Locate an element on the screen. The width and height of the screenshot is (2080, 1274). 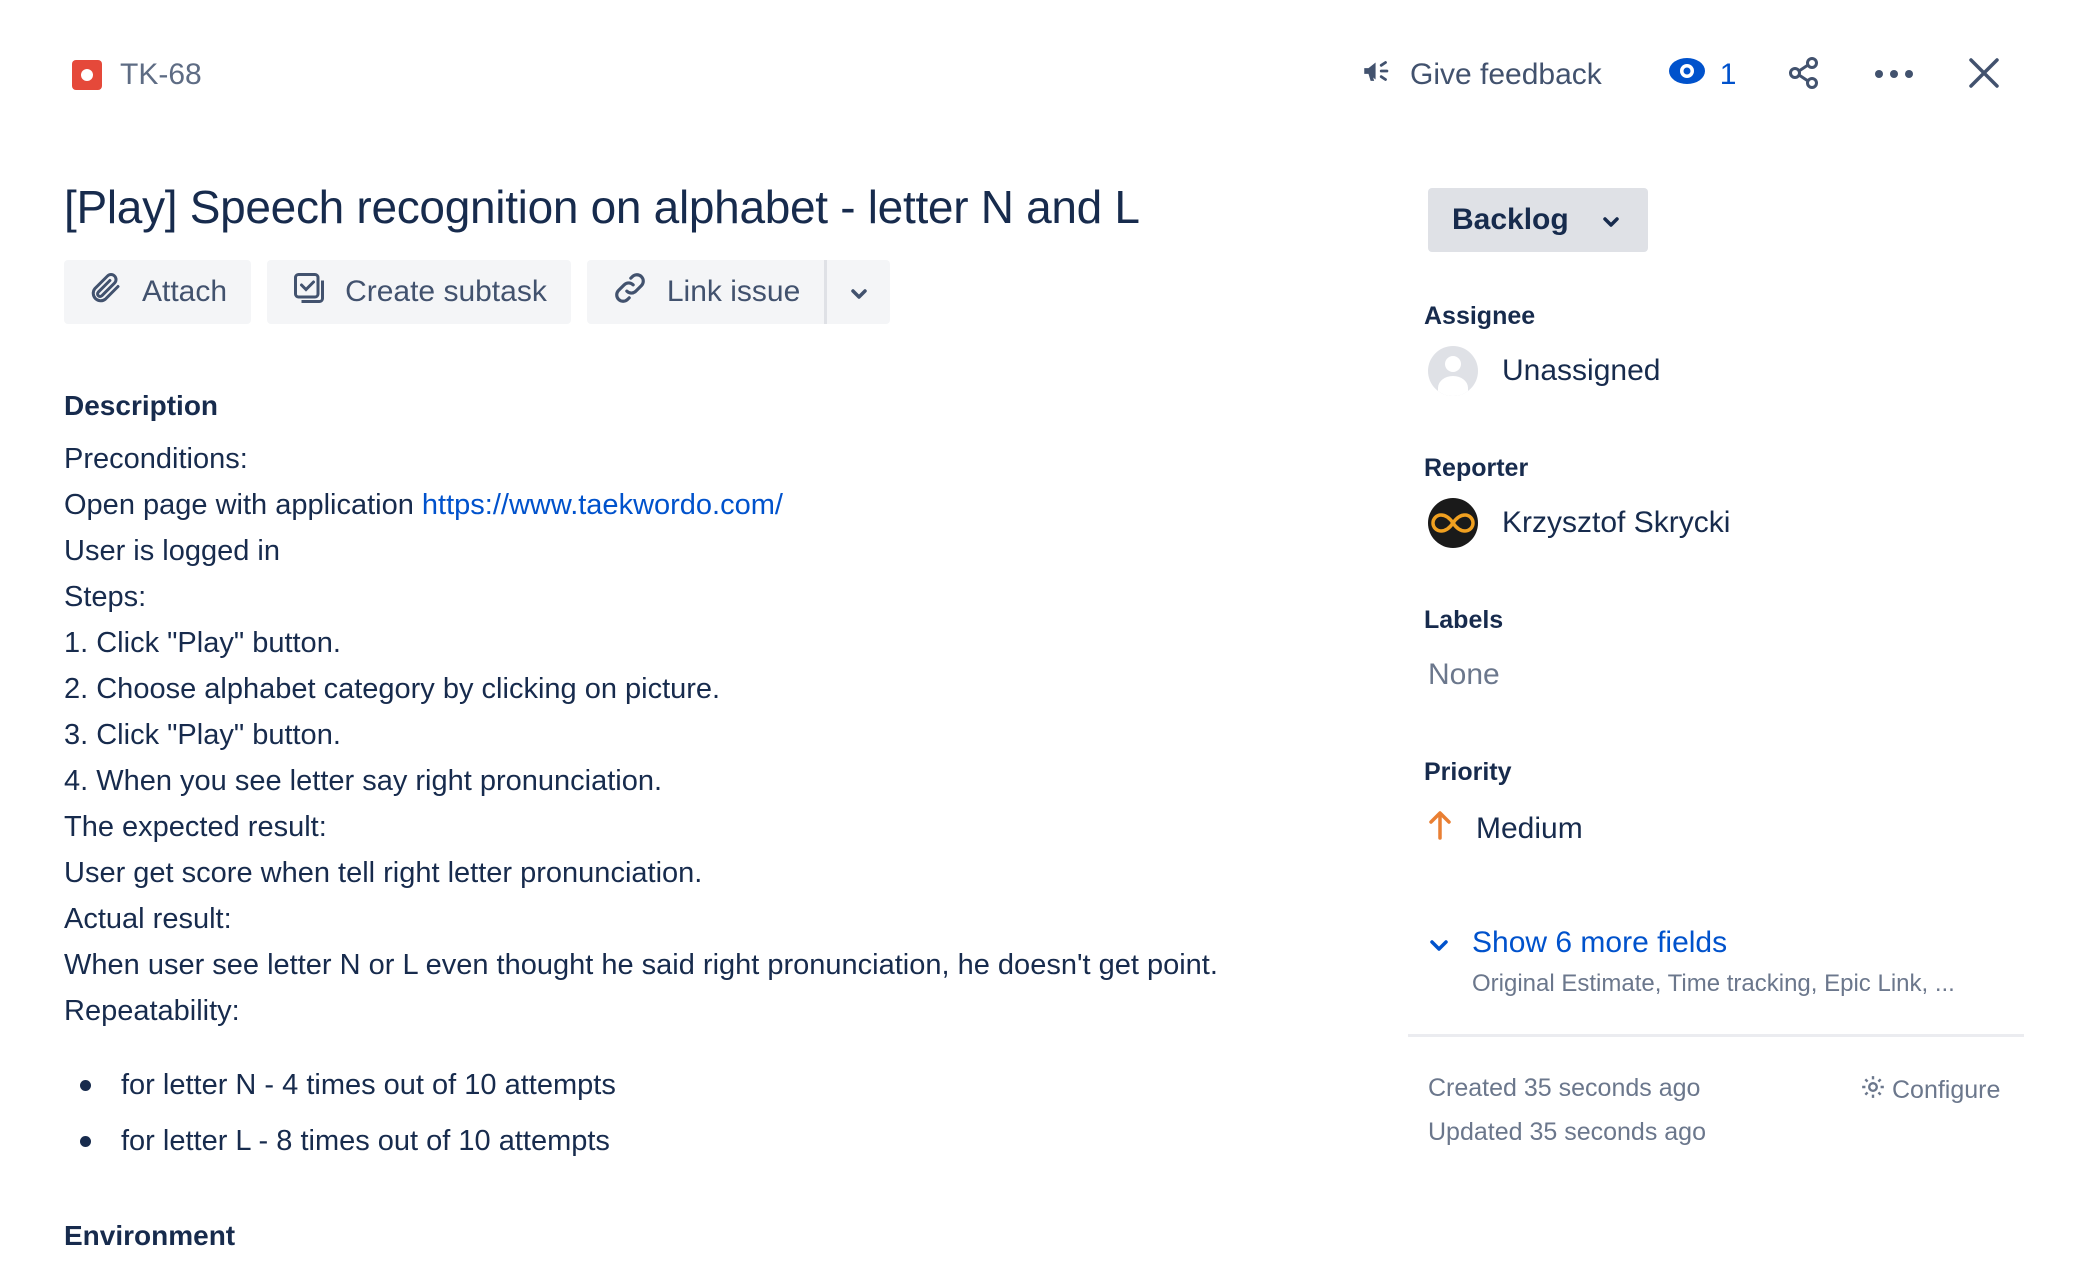
create-subtask-button: Create subtask is located at coordinates (419, 292).